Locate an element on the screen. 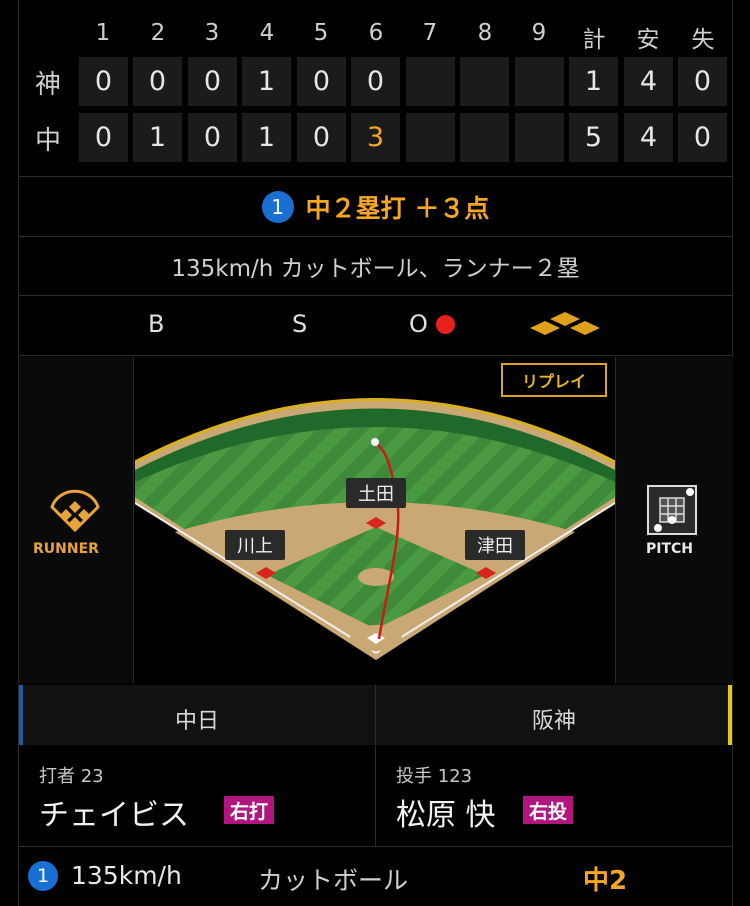  pitcher-role: 投手 123 is located at coordinates (434, 776).